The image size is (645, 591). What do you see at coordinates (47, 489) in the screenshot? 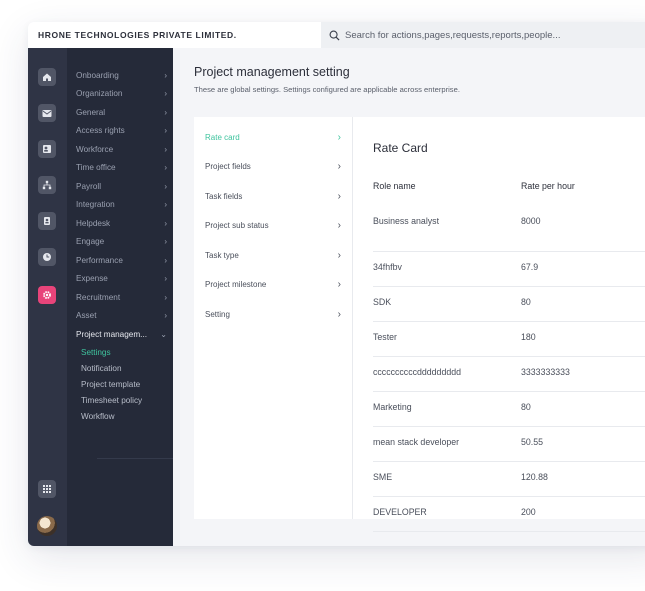
I see `apps-grid-icon` at bounding box center [47, 489].